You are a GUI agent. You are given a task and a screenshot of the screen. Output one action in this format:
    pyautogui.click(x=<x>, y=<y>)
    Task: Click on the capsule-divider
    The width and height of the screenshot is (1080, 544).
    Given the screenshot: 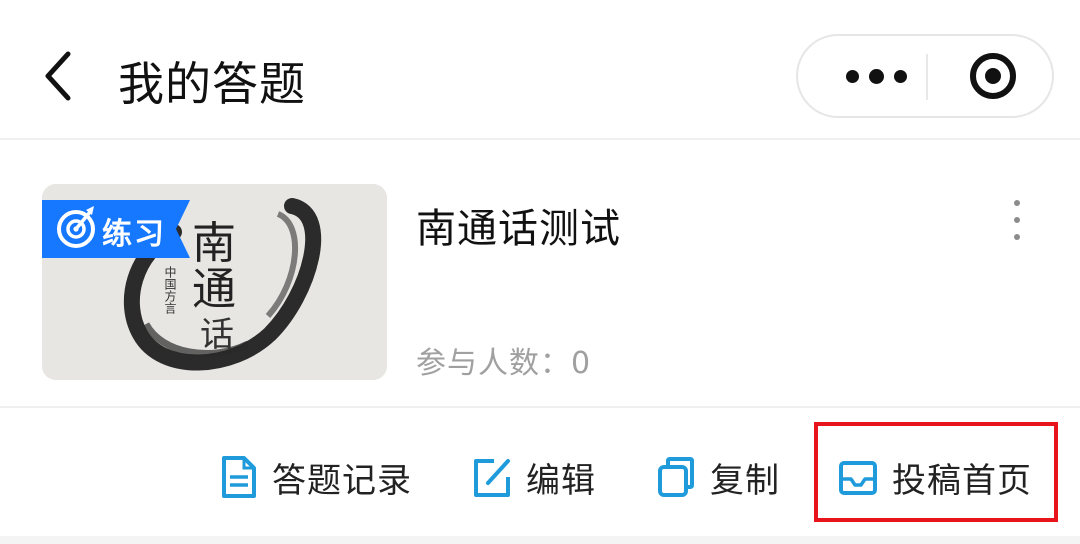 What is the action you would take?
    pyautogui.click(x=927, y=77)
    